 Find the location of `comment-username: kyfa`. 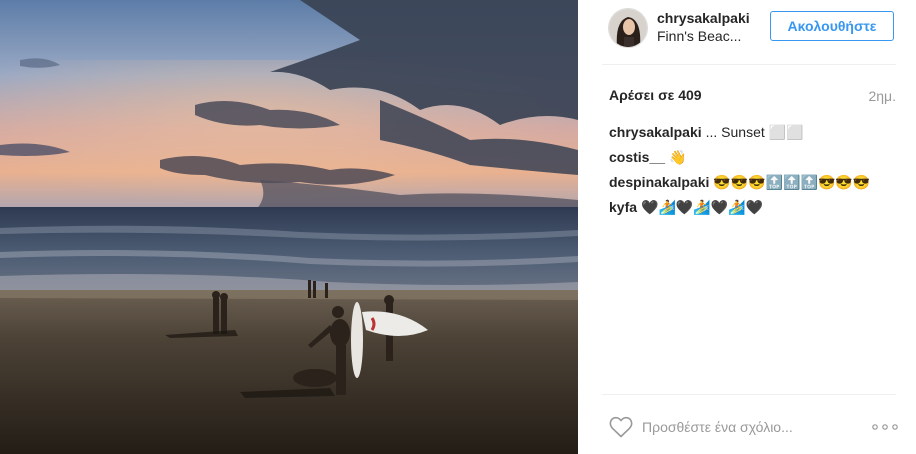

comment-username: kyfa is located at coordinates (623, 207).